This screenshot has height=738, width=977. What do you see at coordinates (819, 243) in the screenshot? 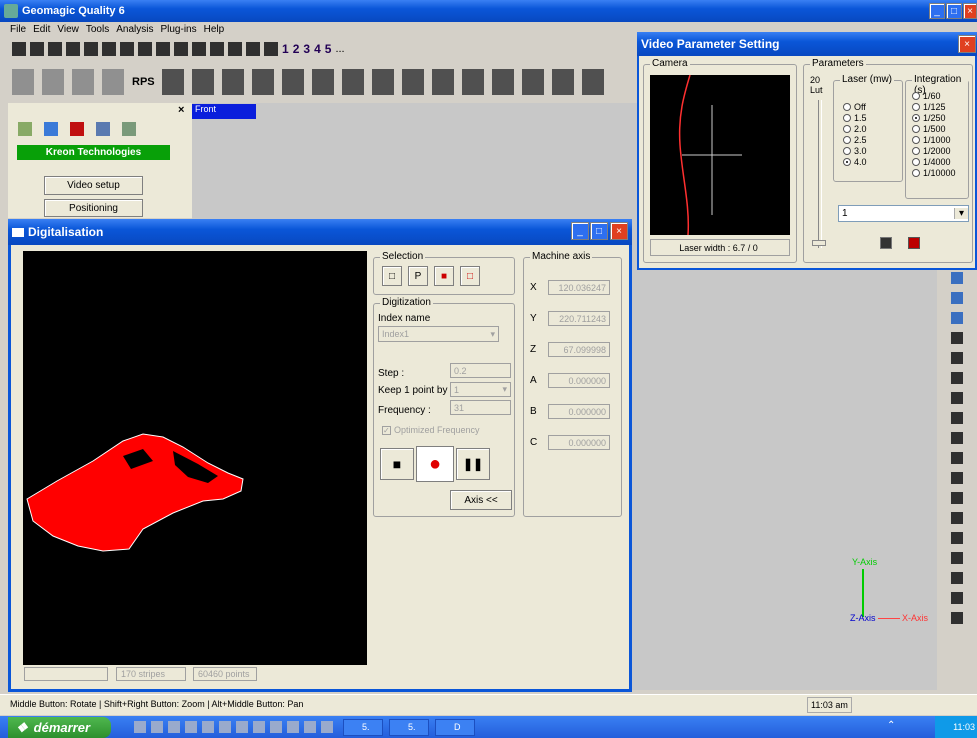
I see `lut-slider-thumb` at bounding box center [819, 243].